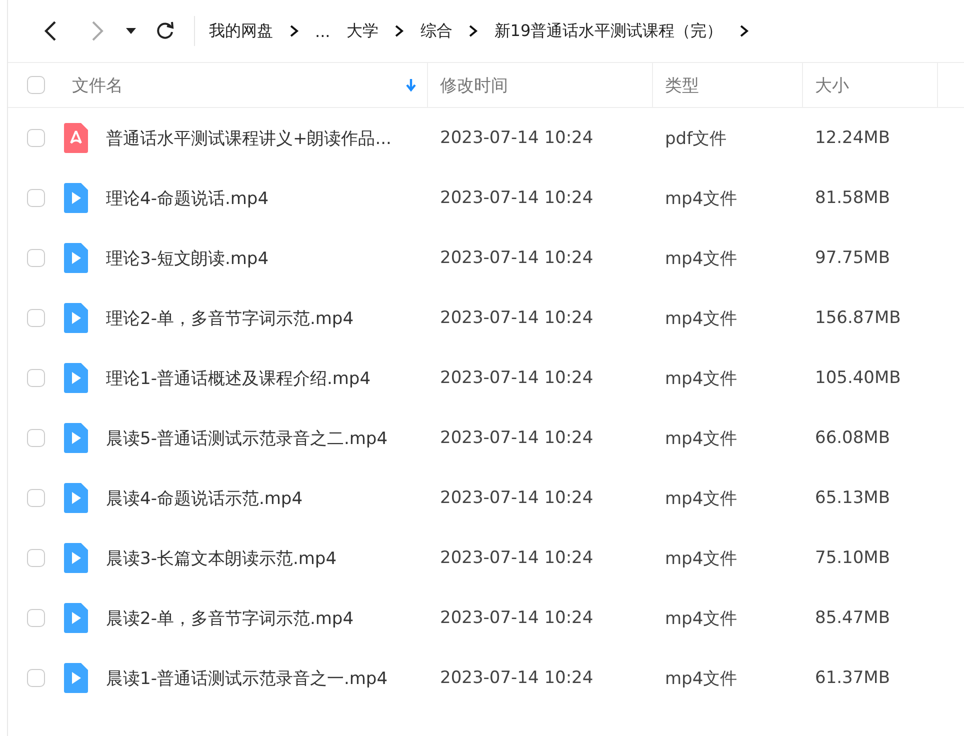  Describe the element at coordinates (241, 31) in the screenshot. I see `breadcrumb-item: 我的网盘` at that location.